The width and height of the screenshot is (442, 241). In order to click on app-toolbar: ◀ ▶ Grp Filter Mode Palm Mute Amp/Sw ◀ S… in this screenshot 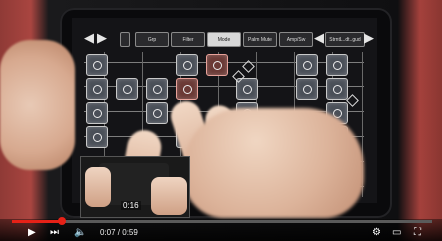, I will do `click(229, 38)`.